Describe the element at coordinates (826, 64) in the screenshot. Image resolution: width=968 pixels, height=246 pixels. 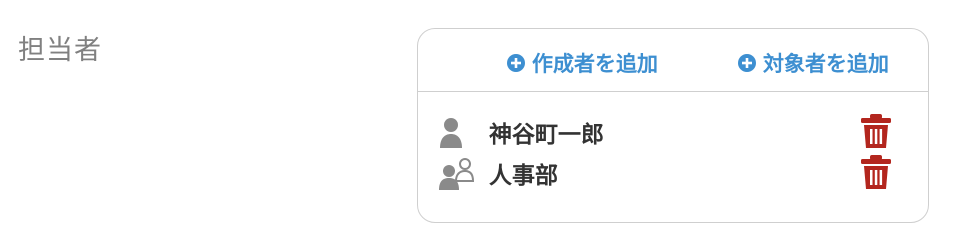
I see `add-target-label: 対象者を追加` at that location.